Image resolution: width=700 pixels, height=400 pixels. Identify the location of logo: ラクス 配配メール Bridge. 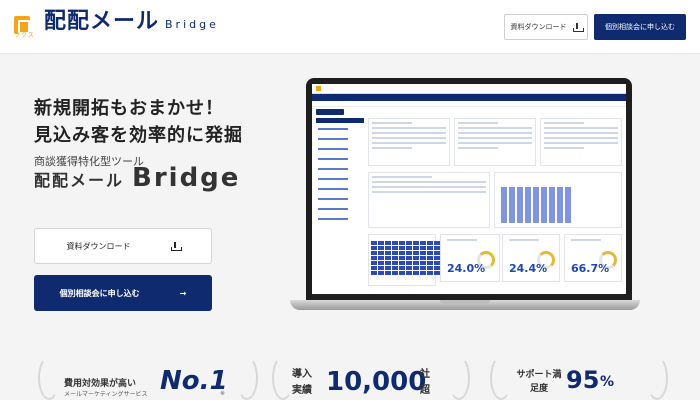
(116, 24).